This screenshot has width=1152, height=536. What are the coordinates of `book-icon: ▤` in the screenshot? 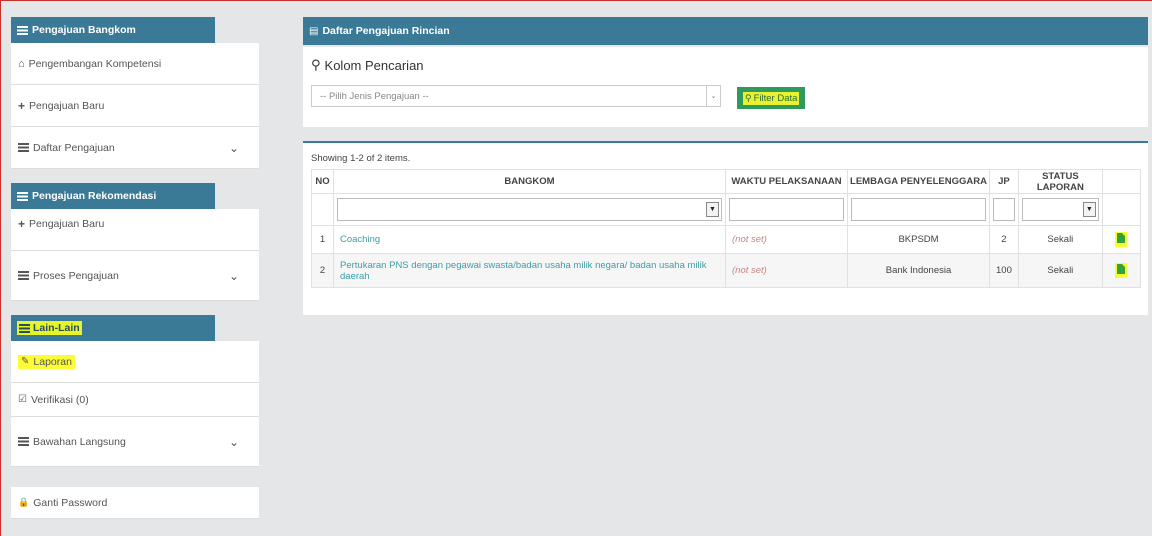 It's located at (314, 31).